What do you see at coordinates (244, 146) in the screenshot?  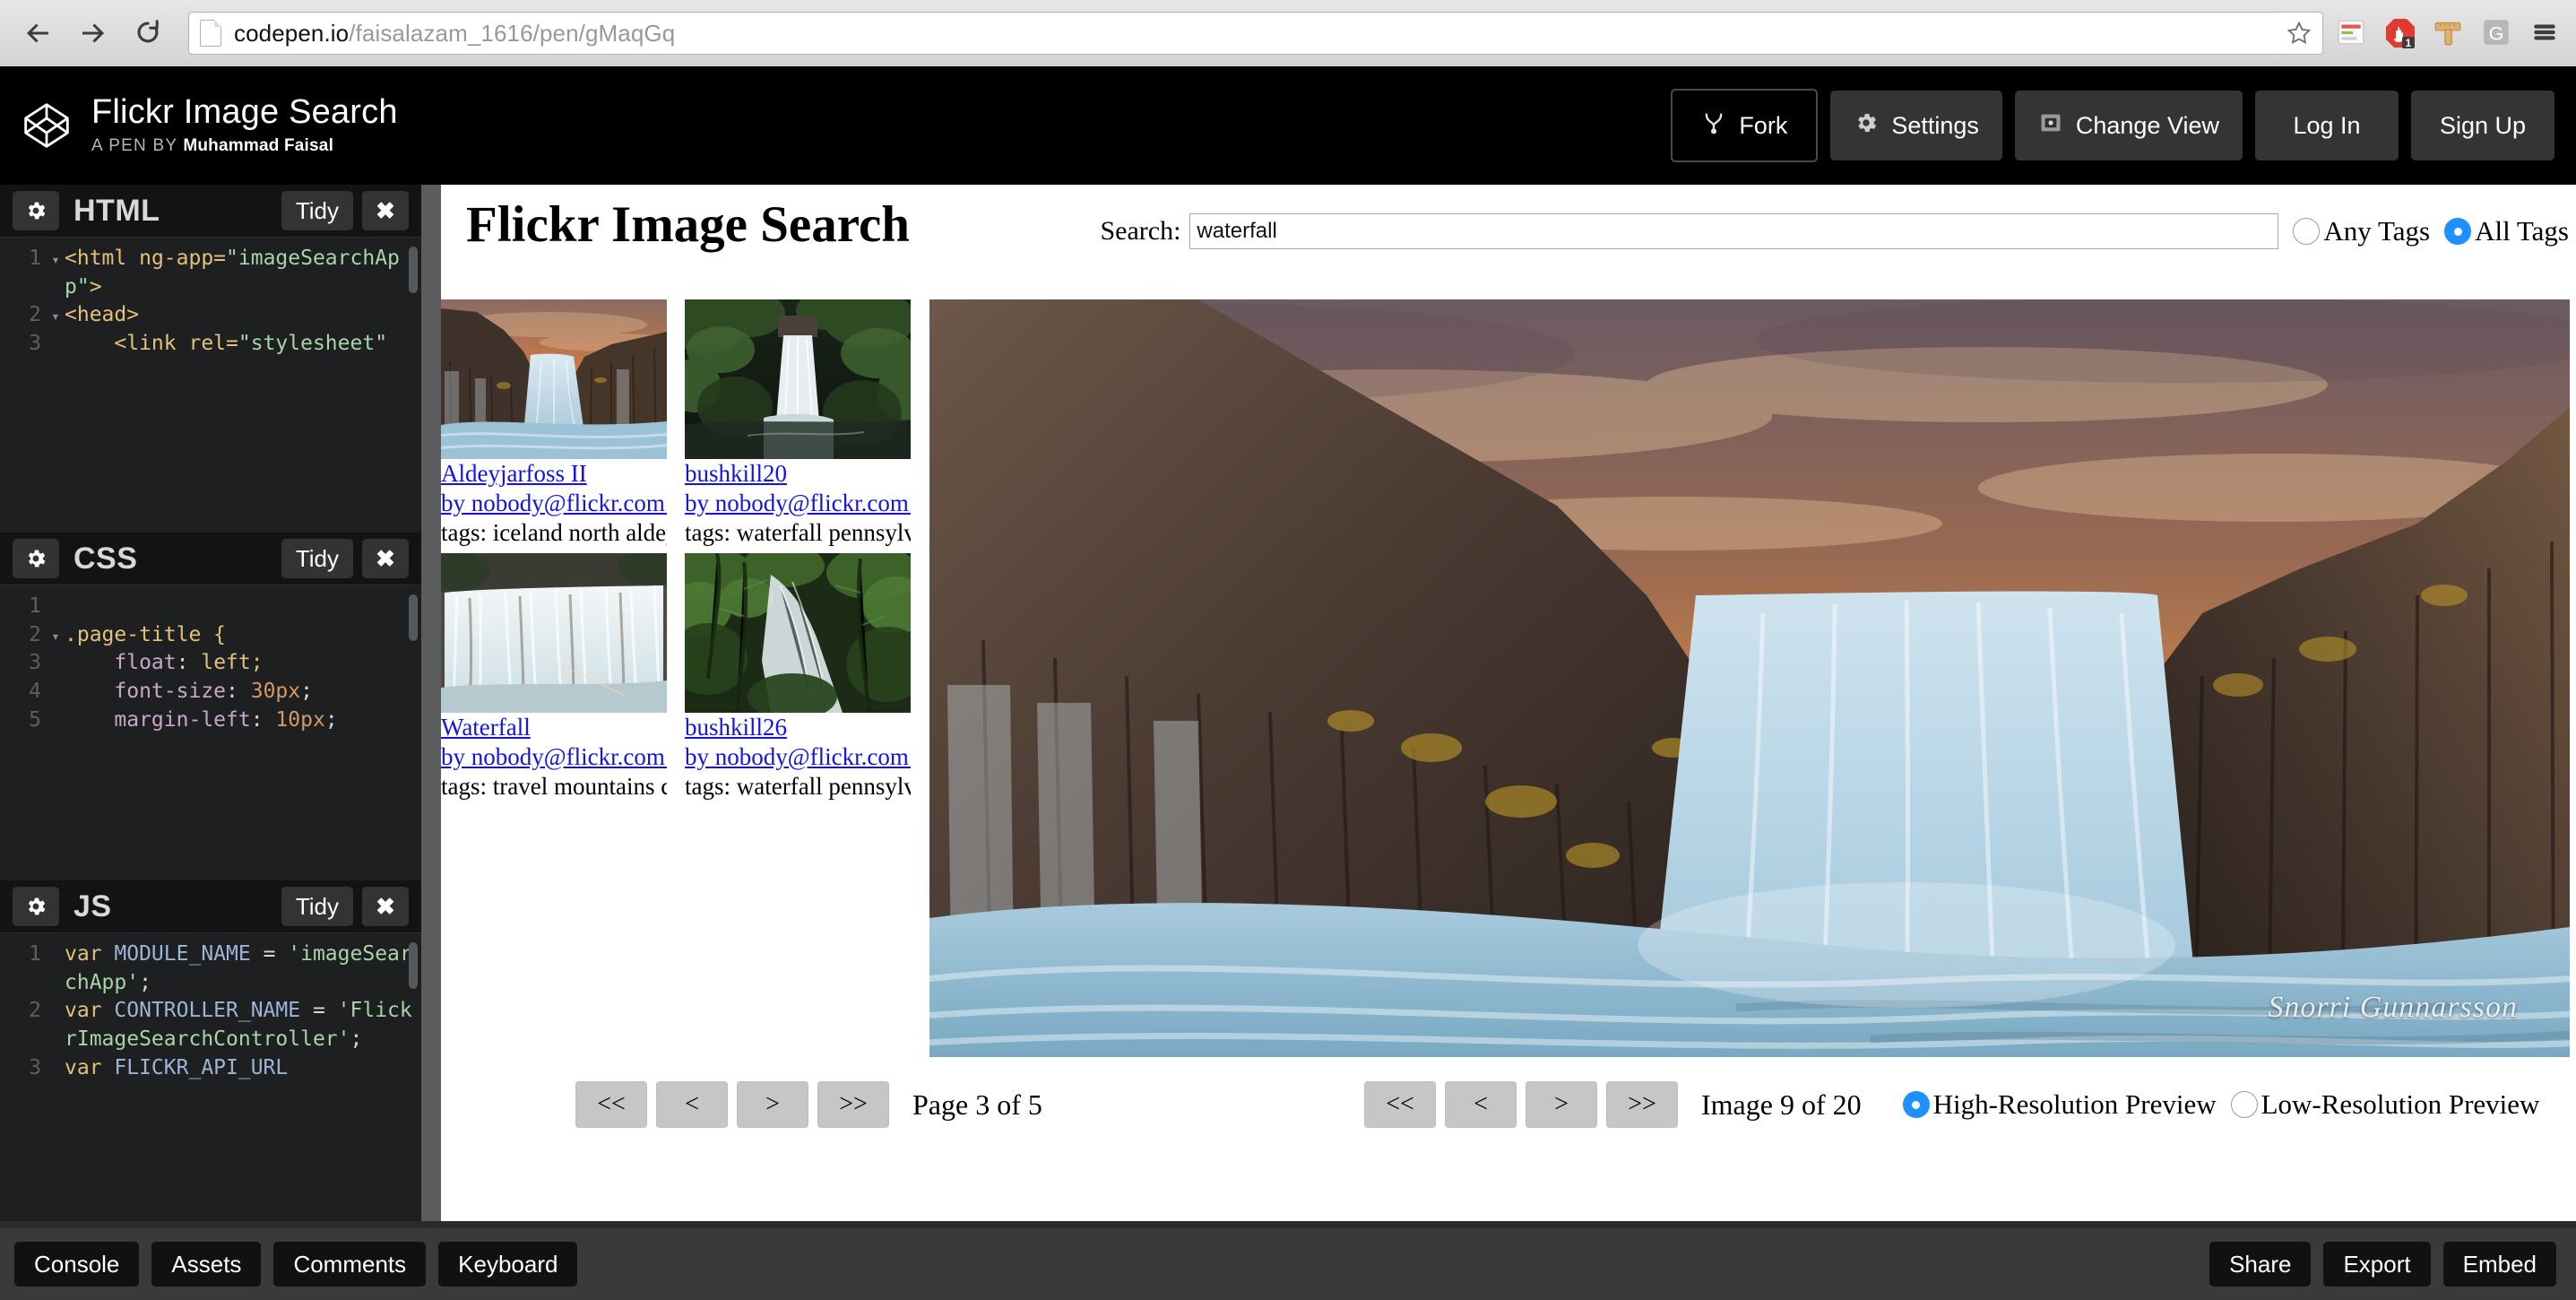 I see `pen-byline: A PEN BY Muhammad Faisal` at bounding box center [244, 146].